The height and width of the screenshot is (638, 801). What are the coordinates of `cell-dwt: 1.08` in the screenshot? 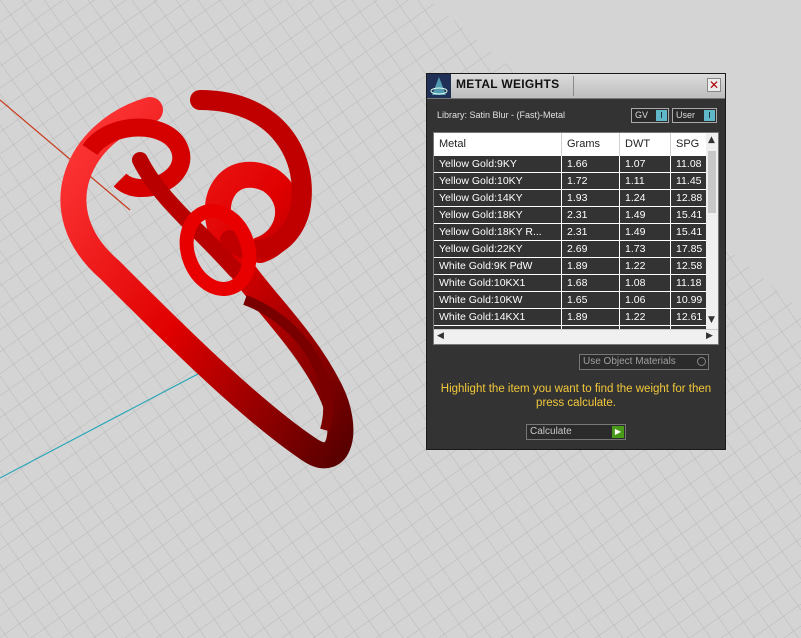 It's located at (645, 283).